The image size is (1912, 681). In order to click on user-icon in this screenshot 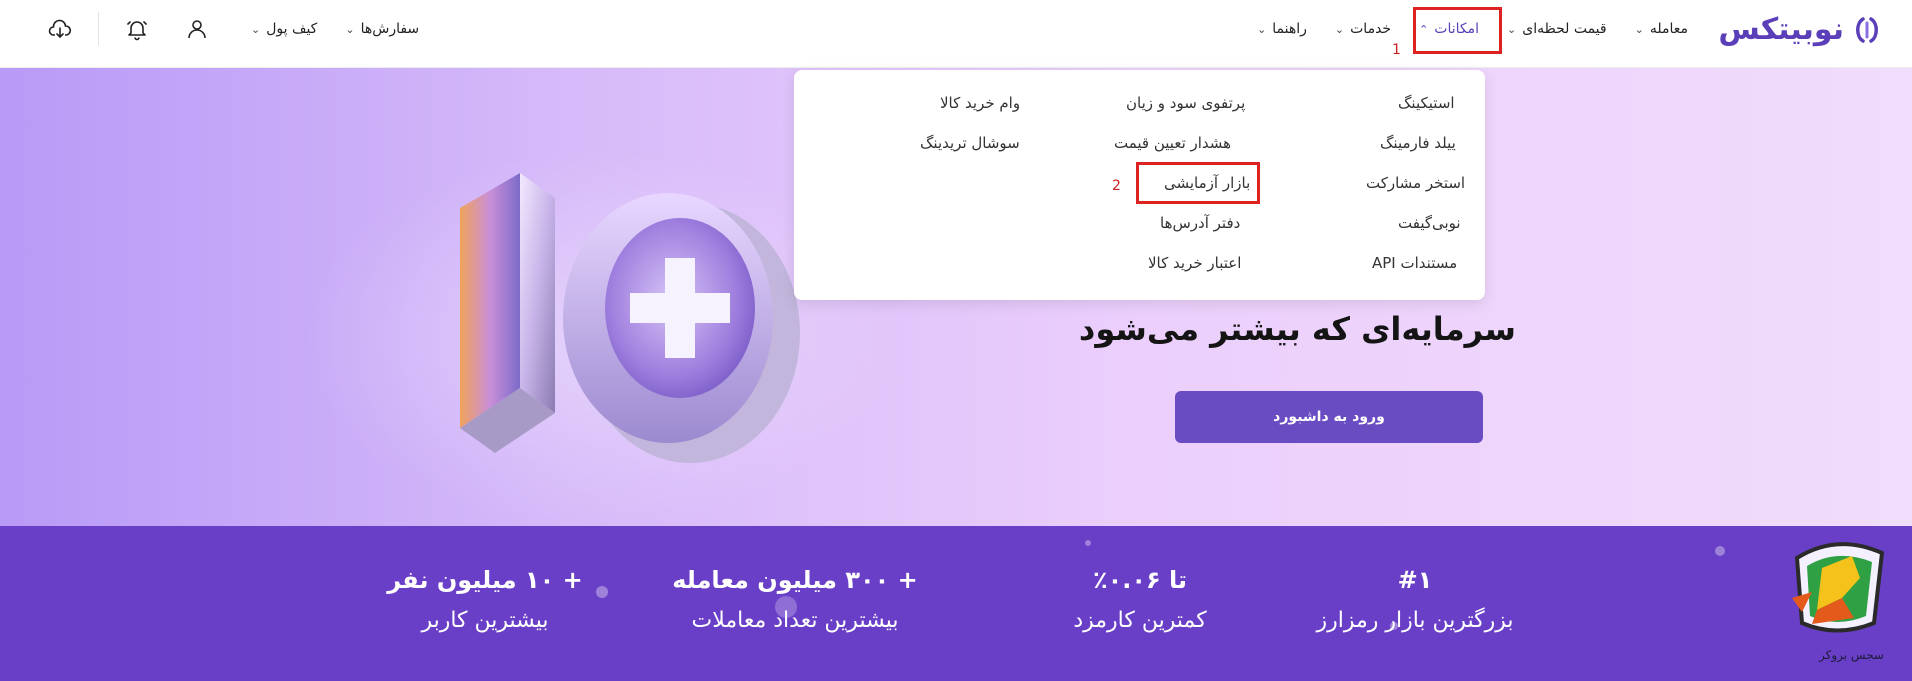, I will do `click(197, 29)`.